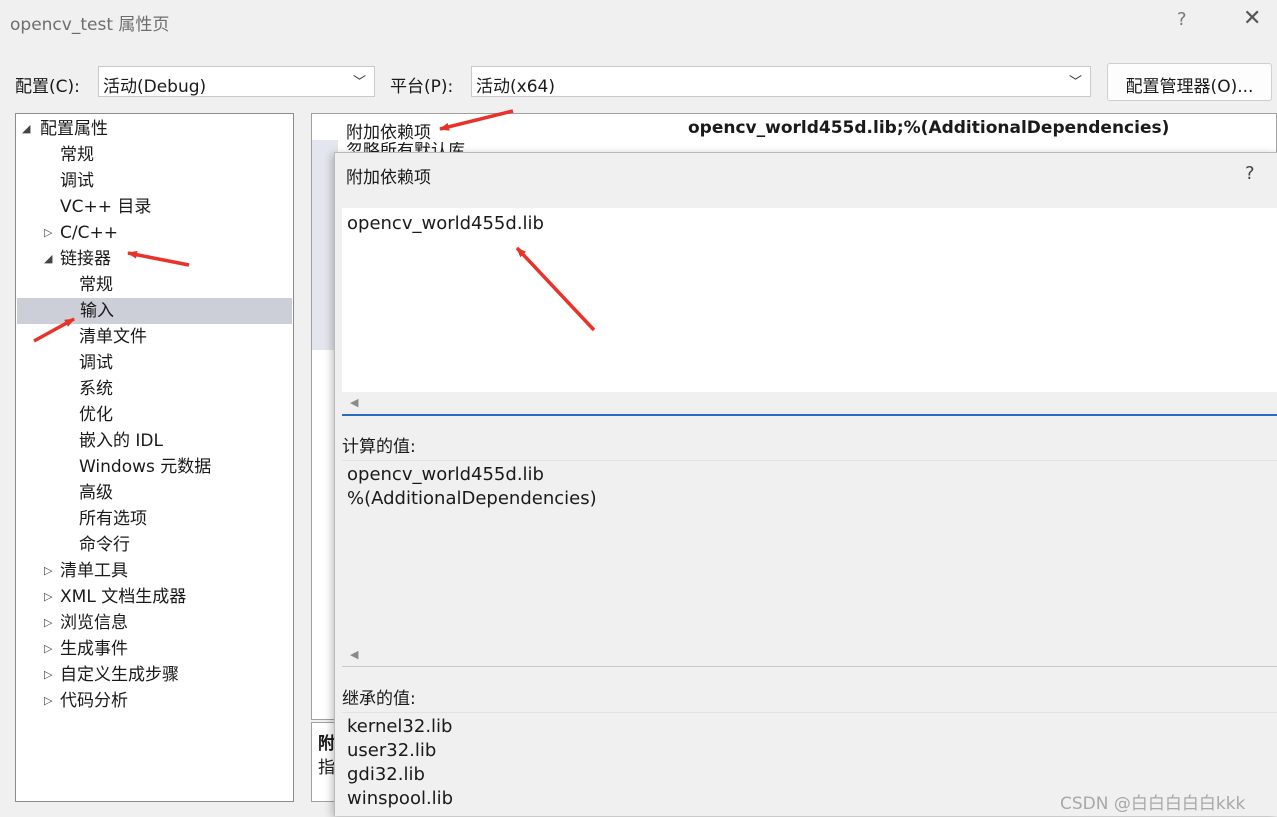  What do you see at coordinates (326, 768) in the screenshot?
I see `description-text: 指` at bounding box center [326, 768].